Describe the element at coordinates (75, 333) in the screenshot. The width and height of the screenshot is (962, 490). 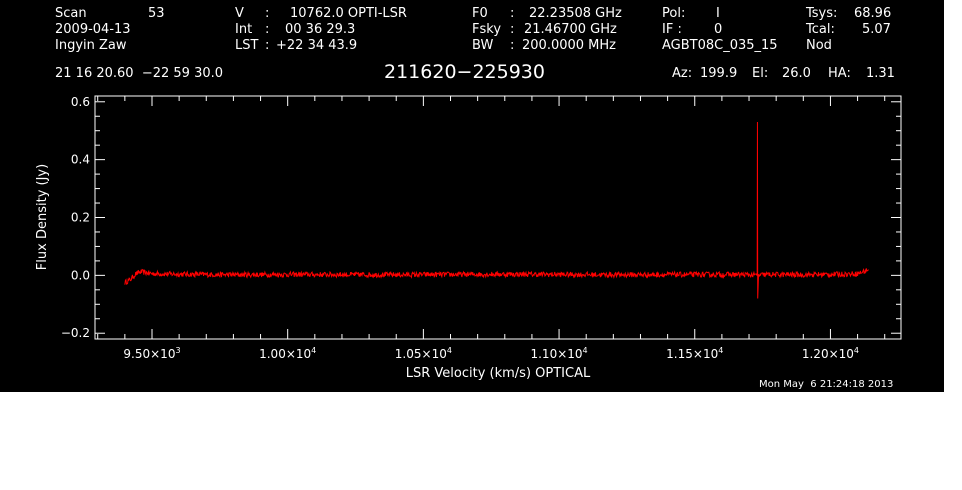
I see `y-tick-label: −0.2` at that location.